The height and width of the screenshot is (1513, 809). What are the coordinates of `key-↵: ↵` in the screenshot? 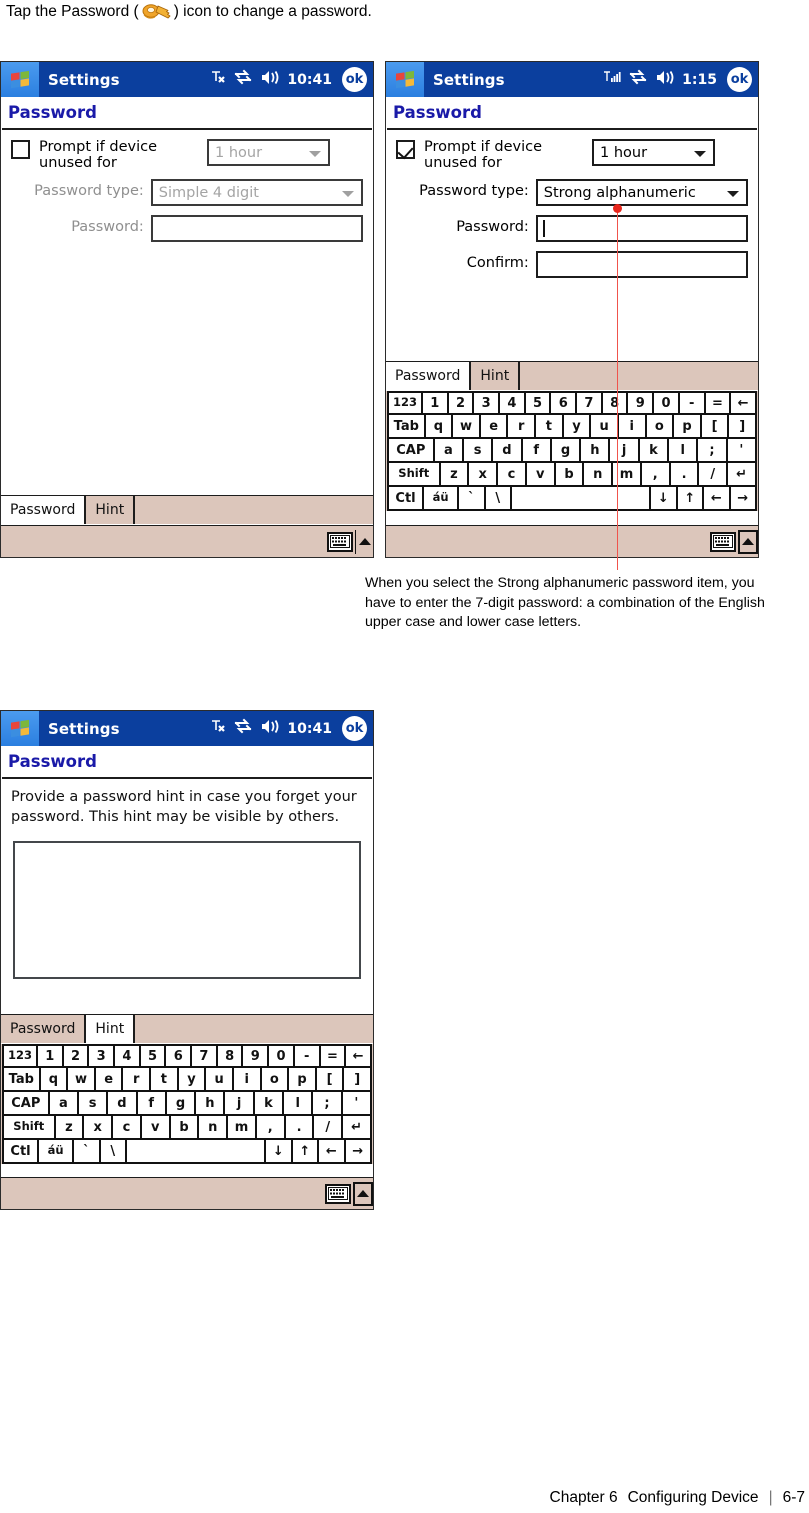 It's located at (741, 474).